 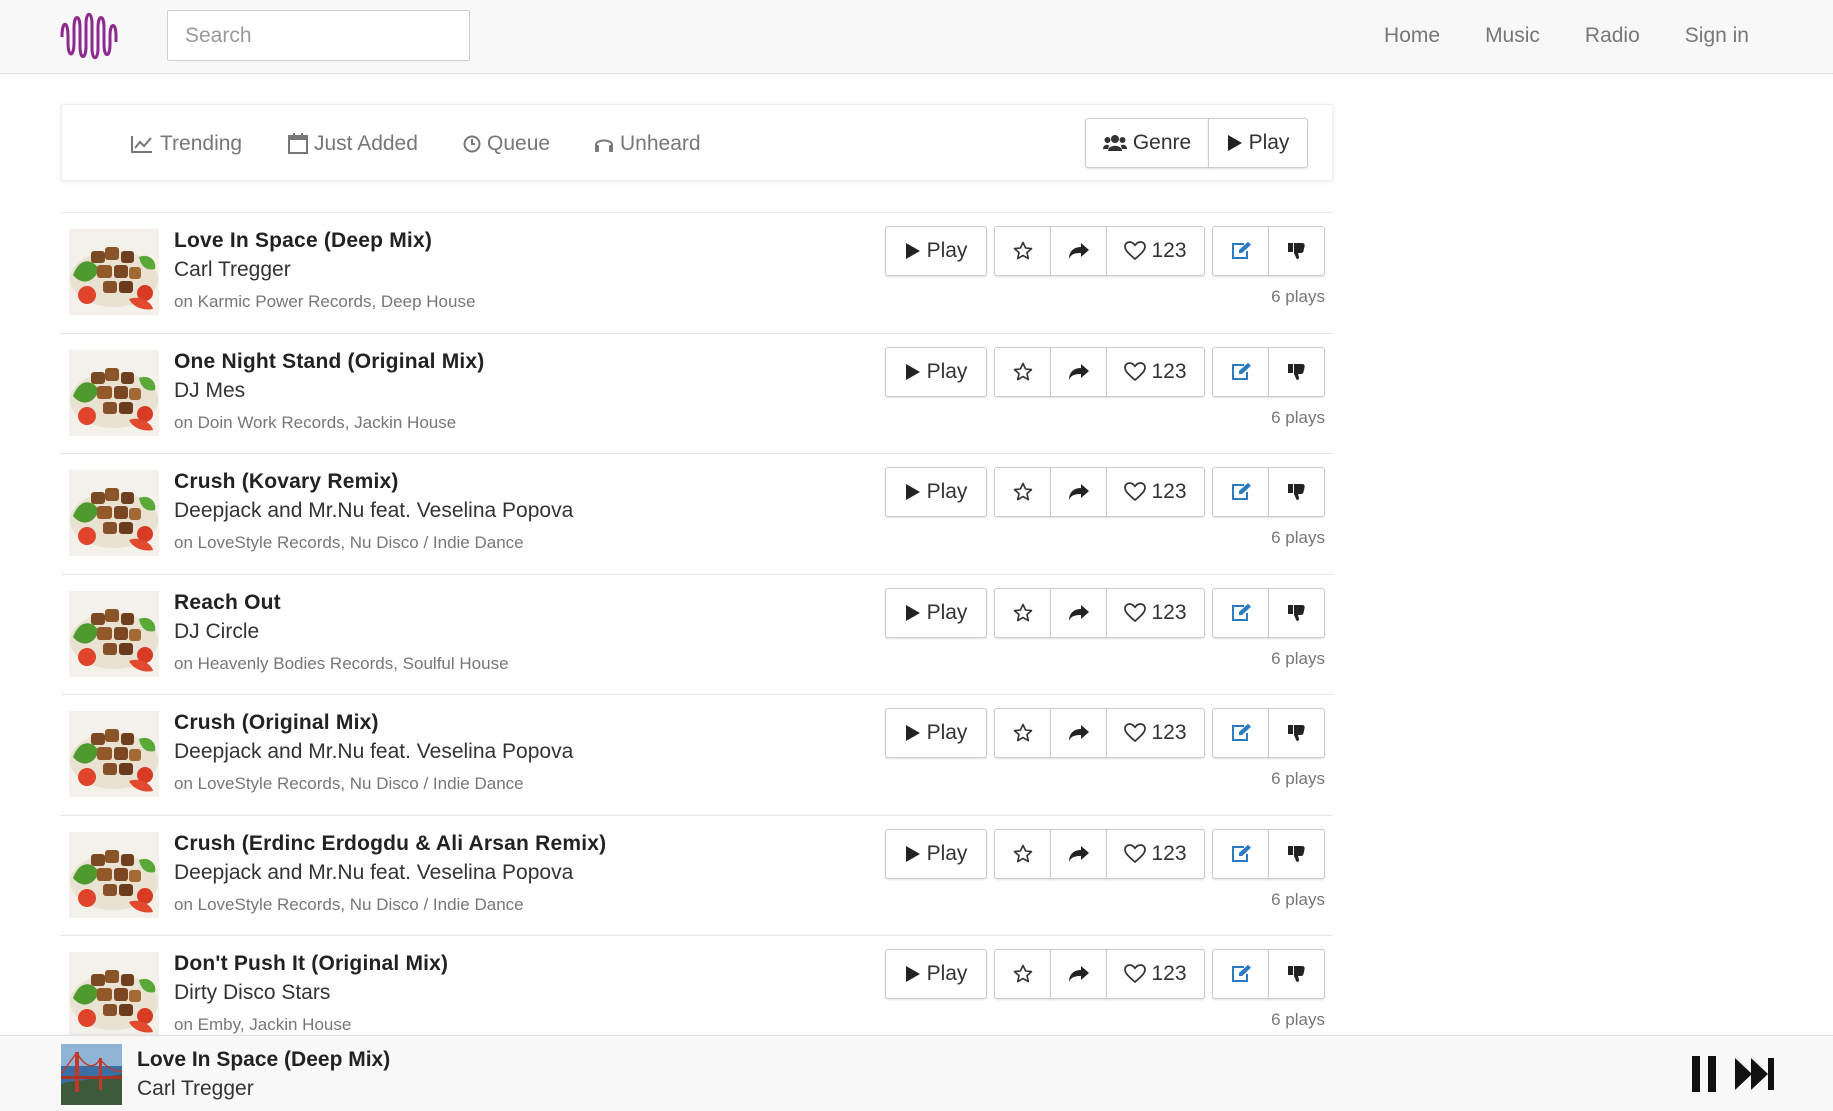 What do you see at coordinates (276, 723) in the screenshot?
I see `track-title: Crush (Original Mix)` at bounding box center [276, 723].